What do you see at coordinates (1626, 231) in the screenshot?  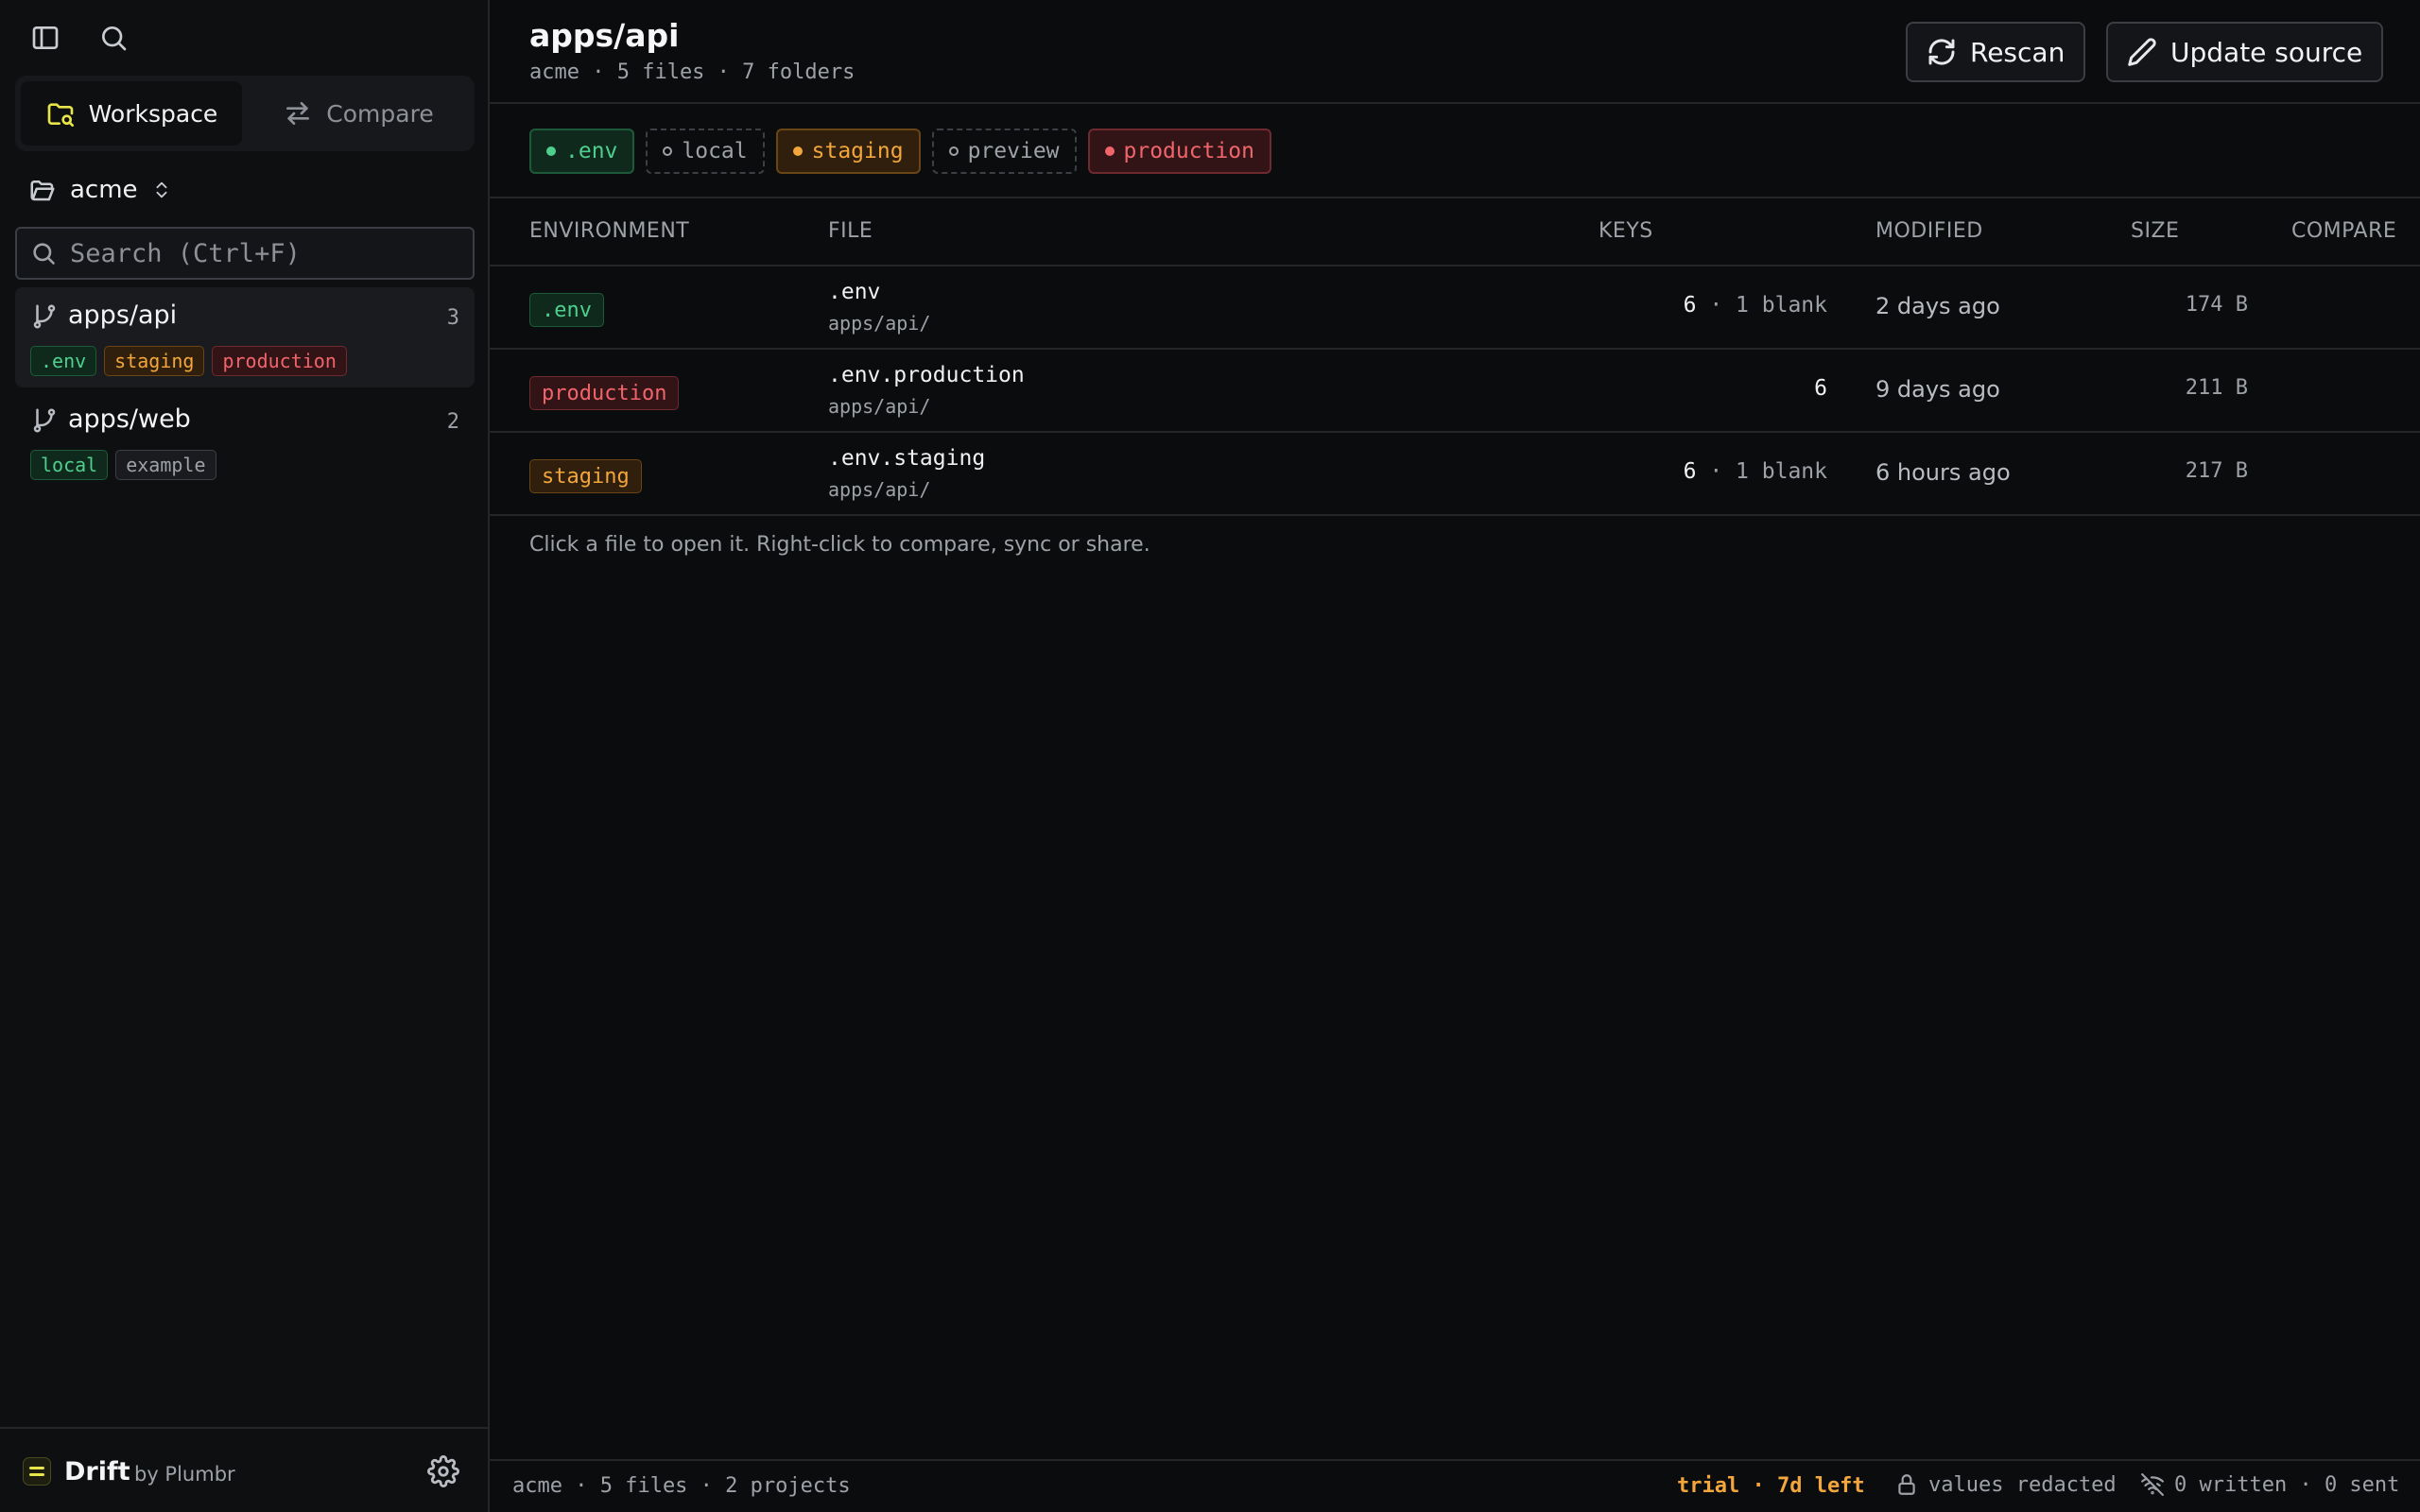 I see `column-header-keys: KEYS` at bounding box center [1626, 231].